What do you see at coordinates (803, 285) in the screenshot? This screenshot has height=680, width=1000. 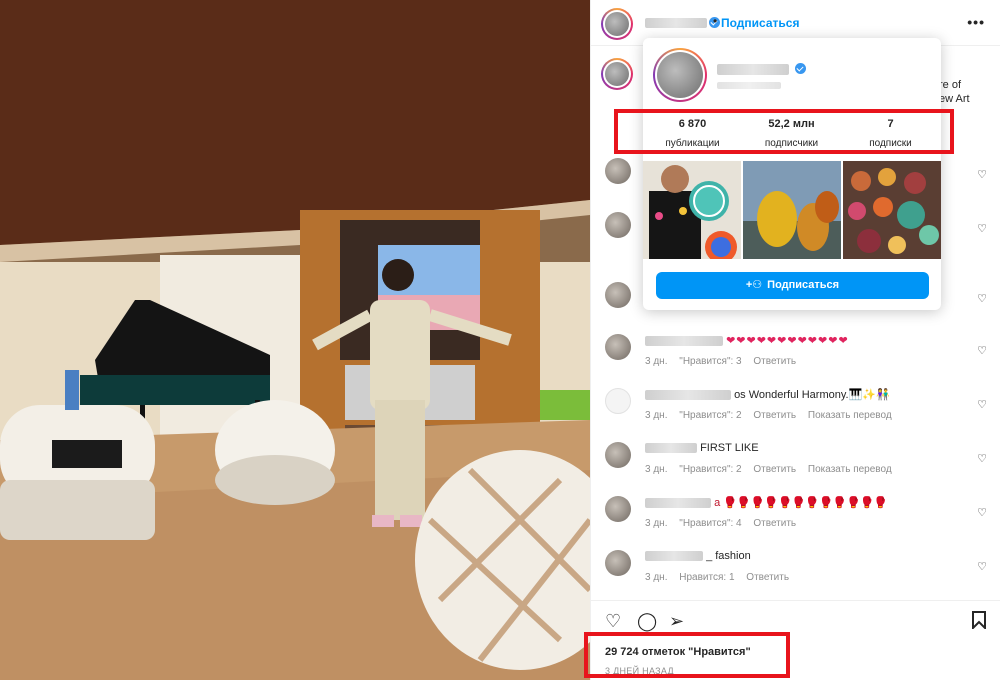 I see `follow-button-label: Подписаться` at bounding box center [803, 285].